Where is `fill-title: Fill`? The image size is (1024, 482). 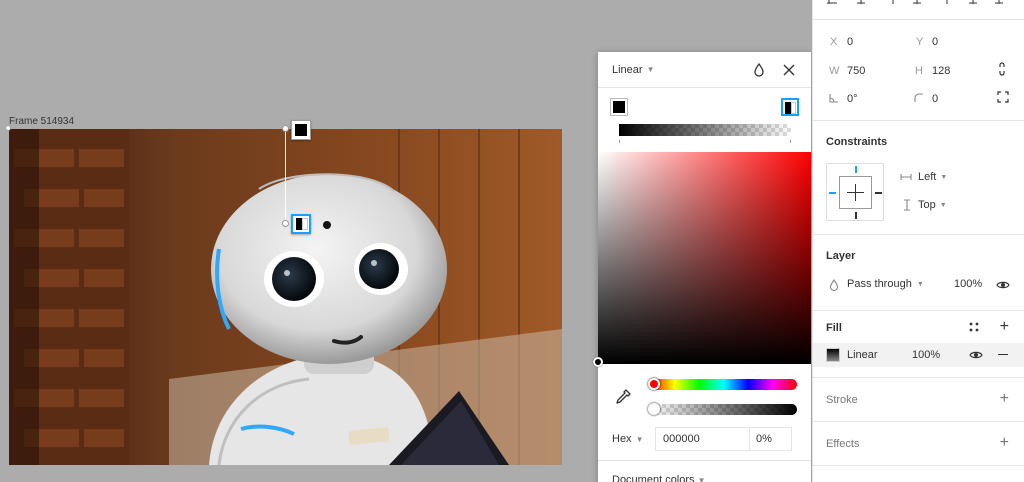
fill-title: Fill is located at coordinates (834, 328).